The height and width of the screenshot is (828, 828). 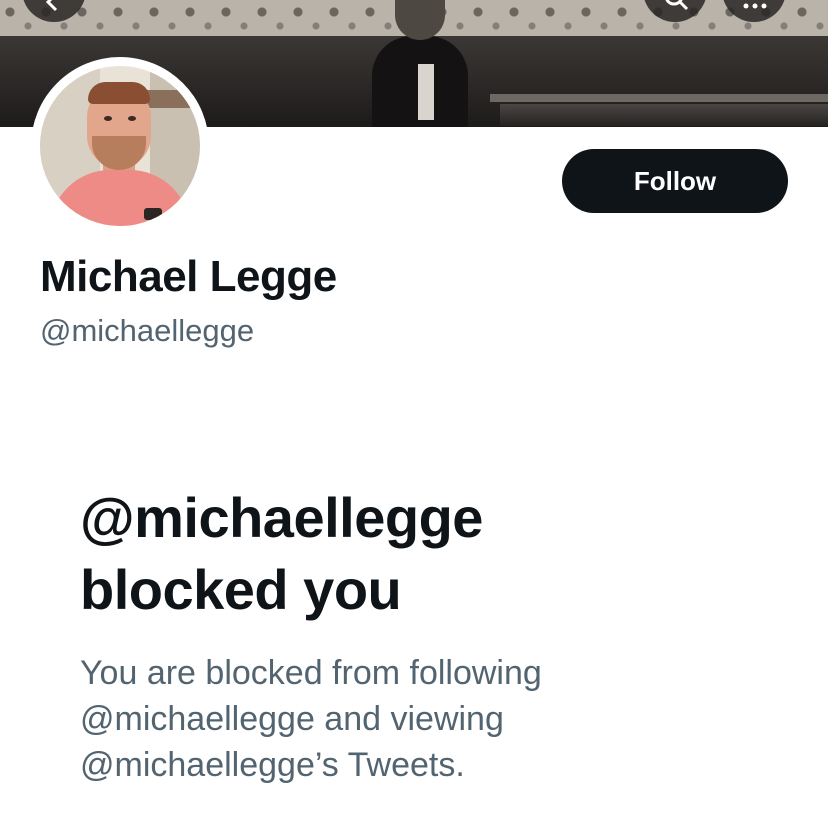 I want to click on blocked-description-line1: You are blocked from following, so click(x=311, y=673).